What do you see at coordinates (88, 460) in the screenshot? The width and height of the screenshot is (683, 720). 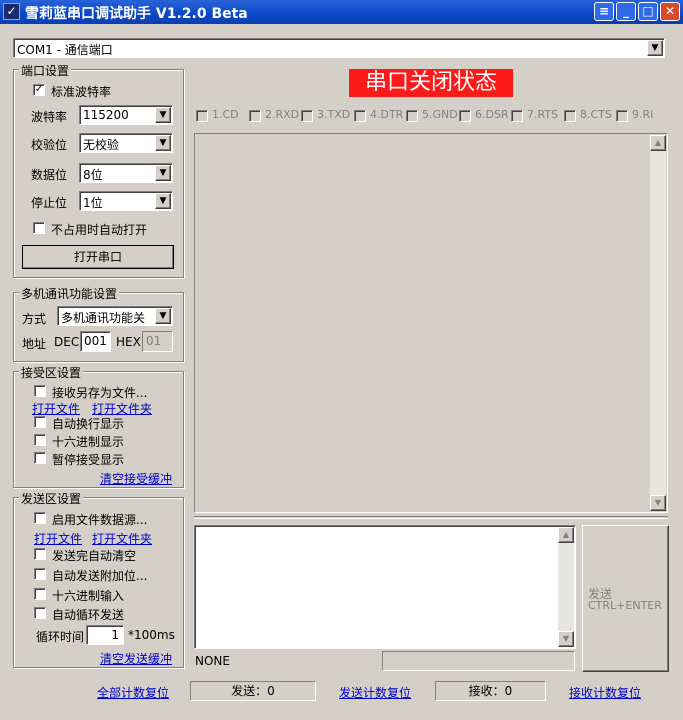 I see `pause-receive-label: 暂停接受显示` at bounding box center [88, 460].